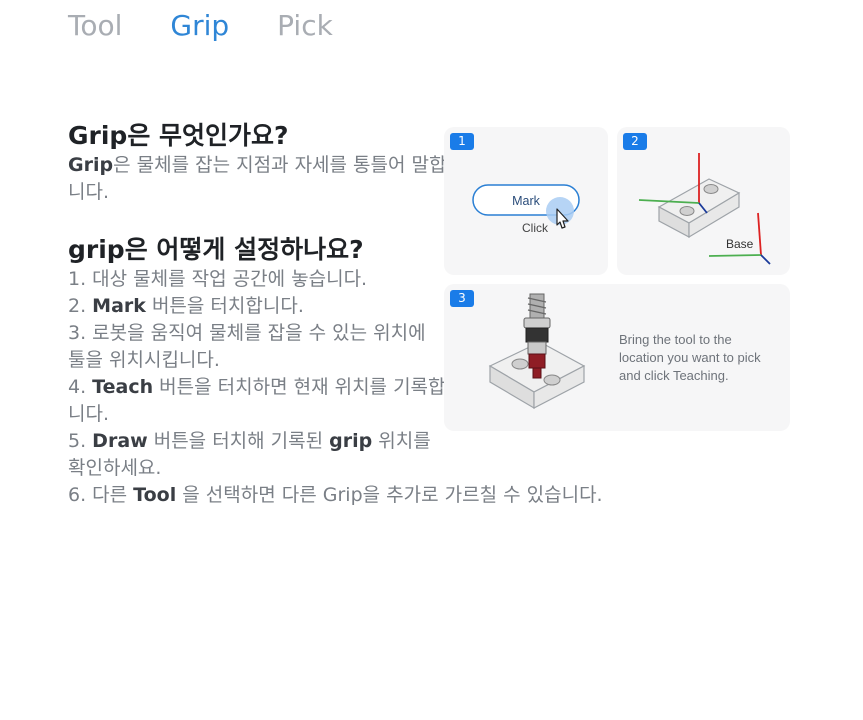 This screenshot has height=720, width=863. Describe the element at coordinates (80, 387) in the screenshot. I see `step-text: 4.` at that location.